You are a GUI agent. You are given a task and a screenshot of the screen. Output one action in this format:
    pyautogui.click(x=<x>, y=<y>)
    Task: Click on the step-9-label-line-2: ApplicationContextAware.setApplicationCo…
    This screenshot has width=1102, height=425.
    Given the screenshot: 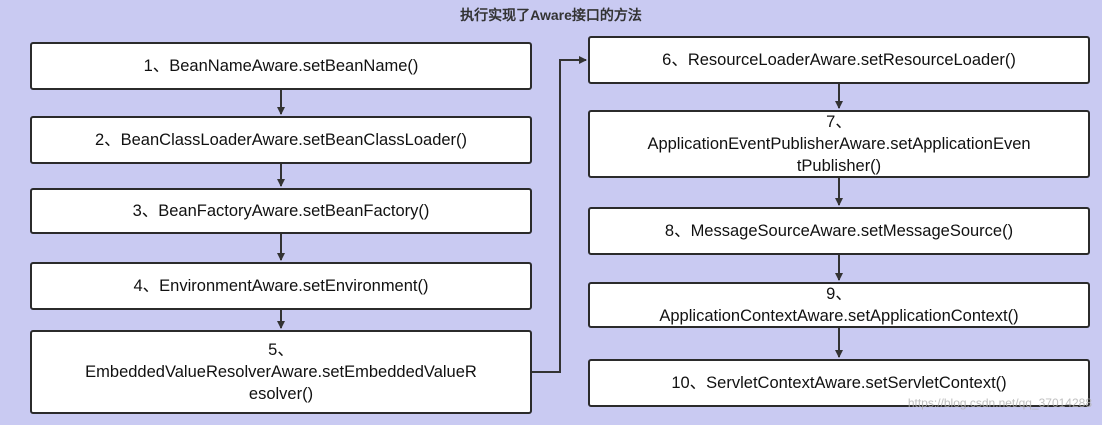 What is the action you would take?
    pyautogui.click(x=839, y=316)
    